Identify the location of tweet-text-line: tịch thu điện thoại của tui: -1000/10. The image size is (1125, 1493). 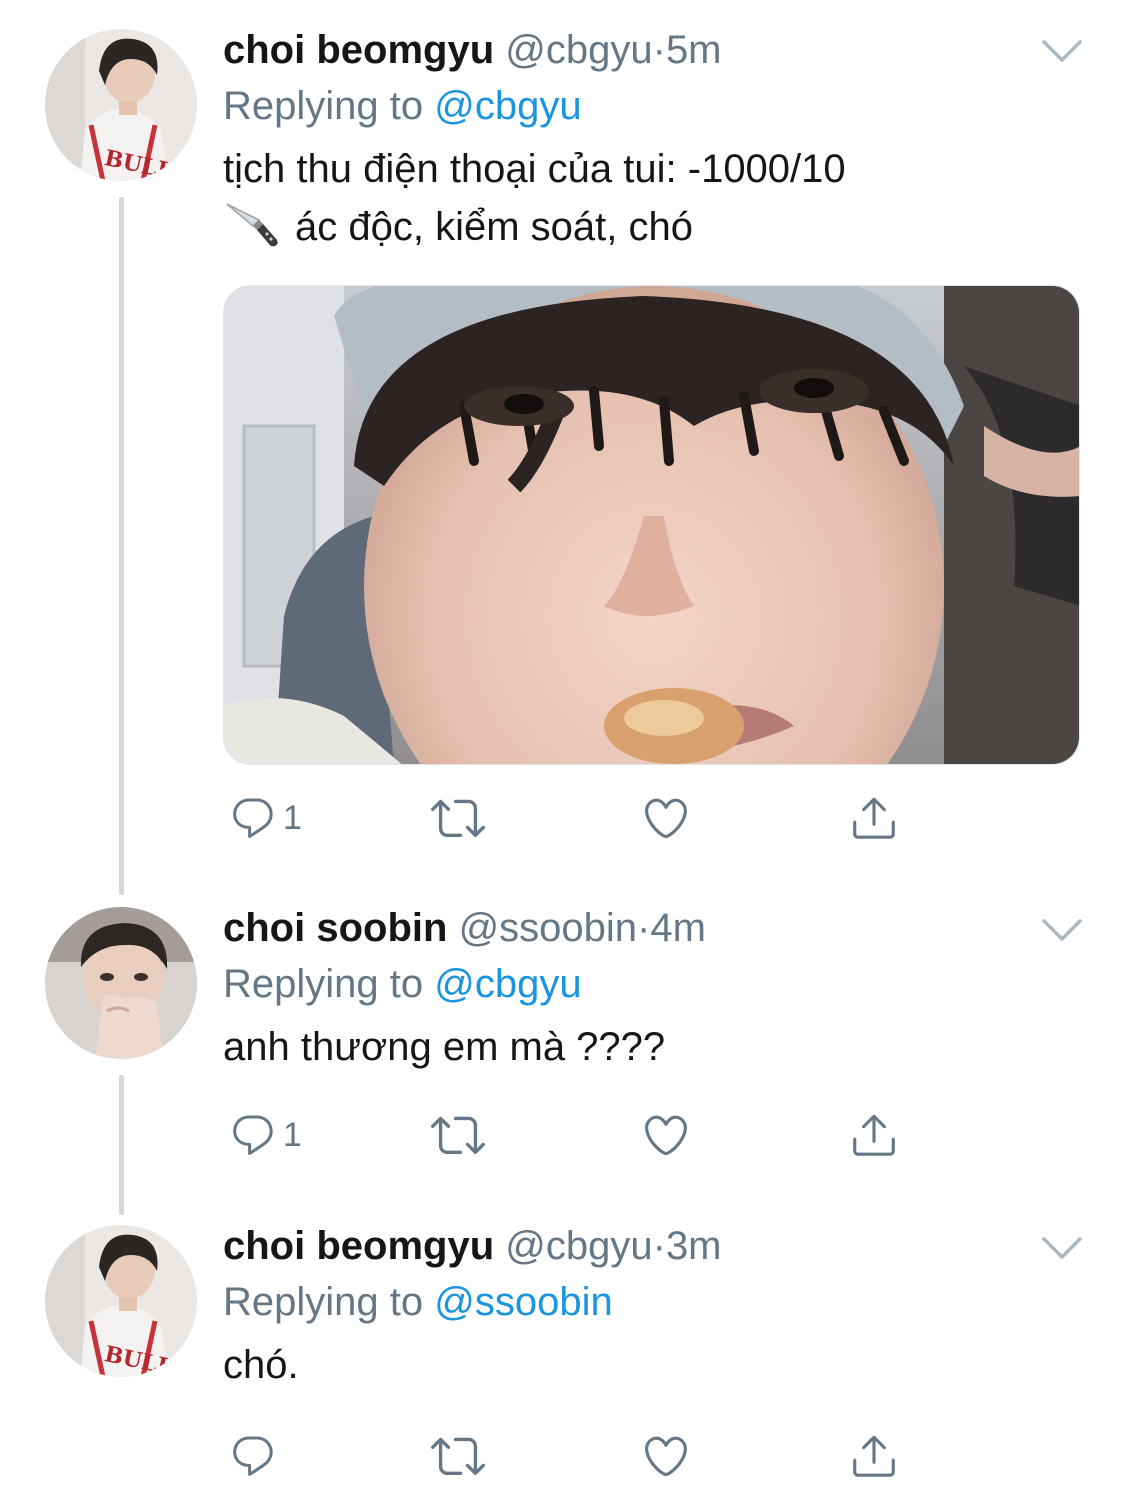
(534, 169).